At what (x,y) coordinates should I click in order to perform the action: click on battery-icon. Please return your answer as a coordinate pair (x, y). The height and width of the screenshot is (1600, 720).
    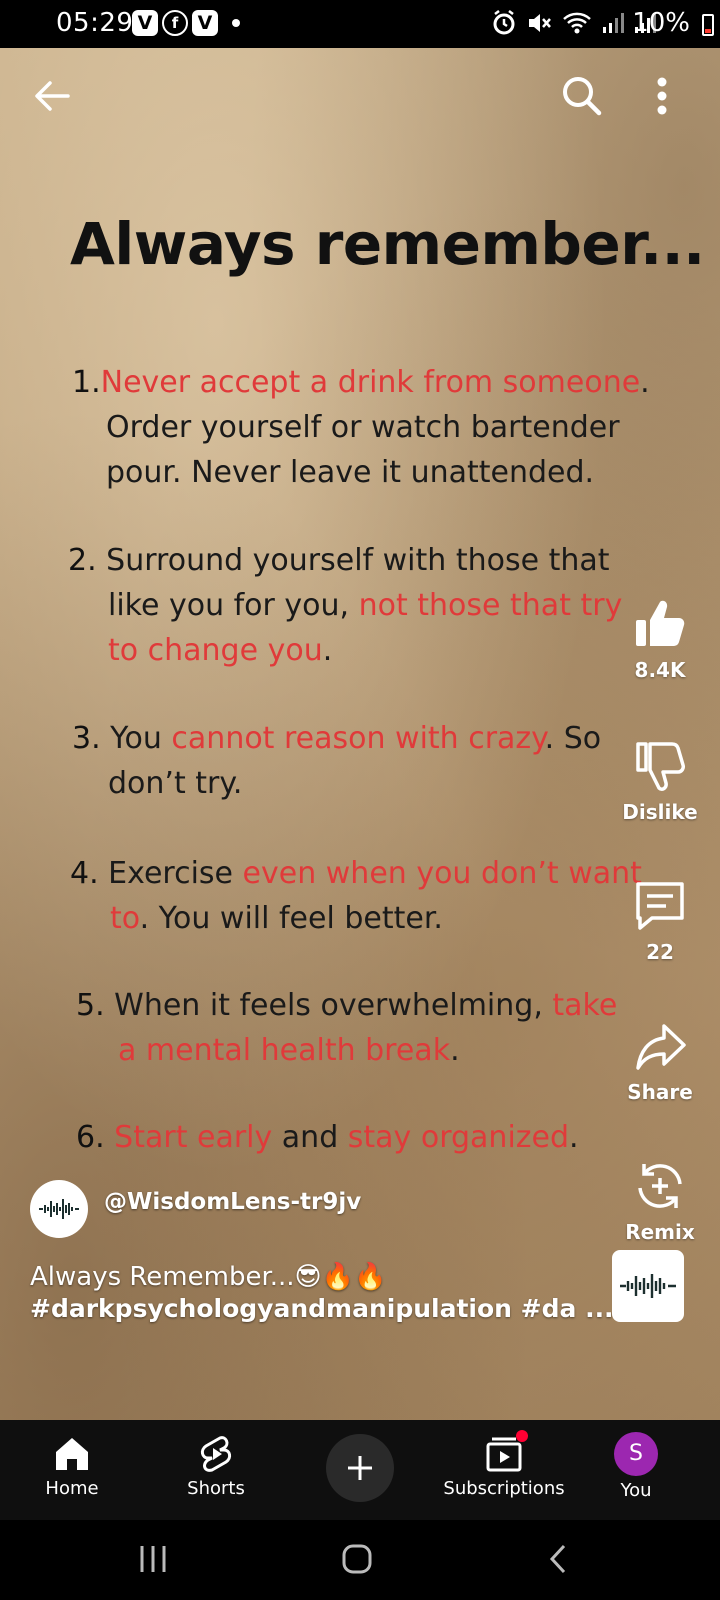
    Looking at the image, I should click on (708, 25).